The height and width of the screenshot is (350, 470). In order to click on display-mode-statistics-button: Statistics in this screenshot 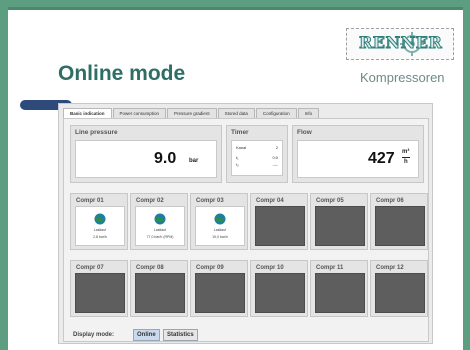, I will do `click(180, 335)`.